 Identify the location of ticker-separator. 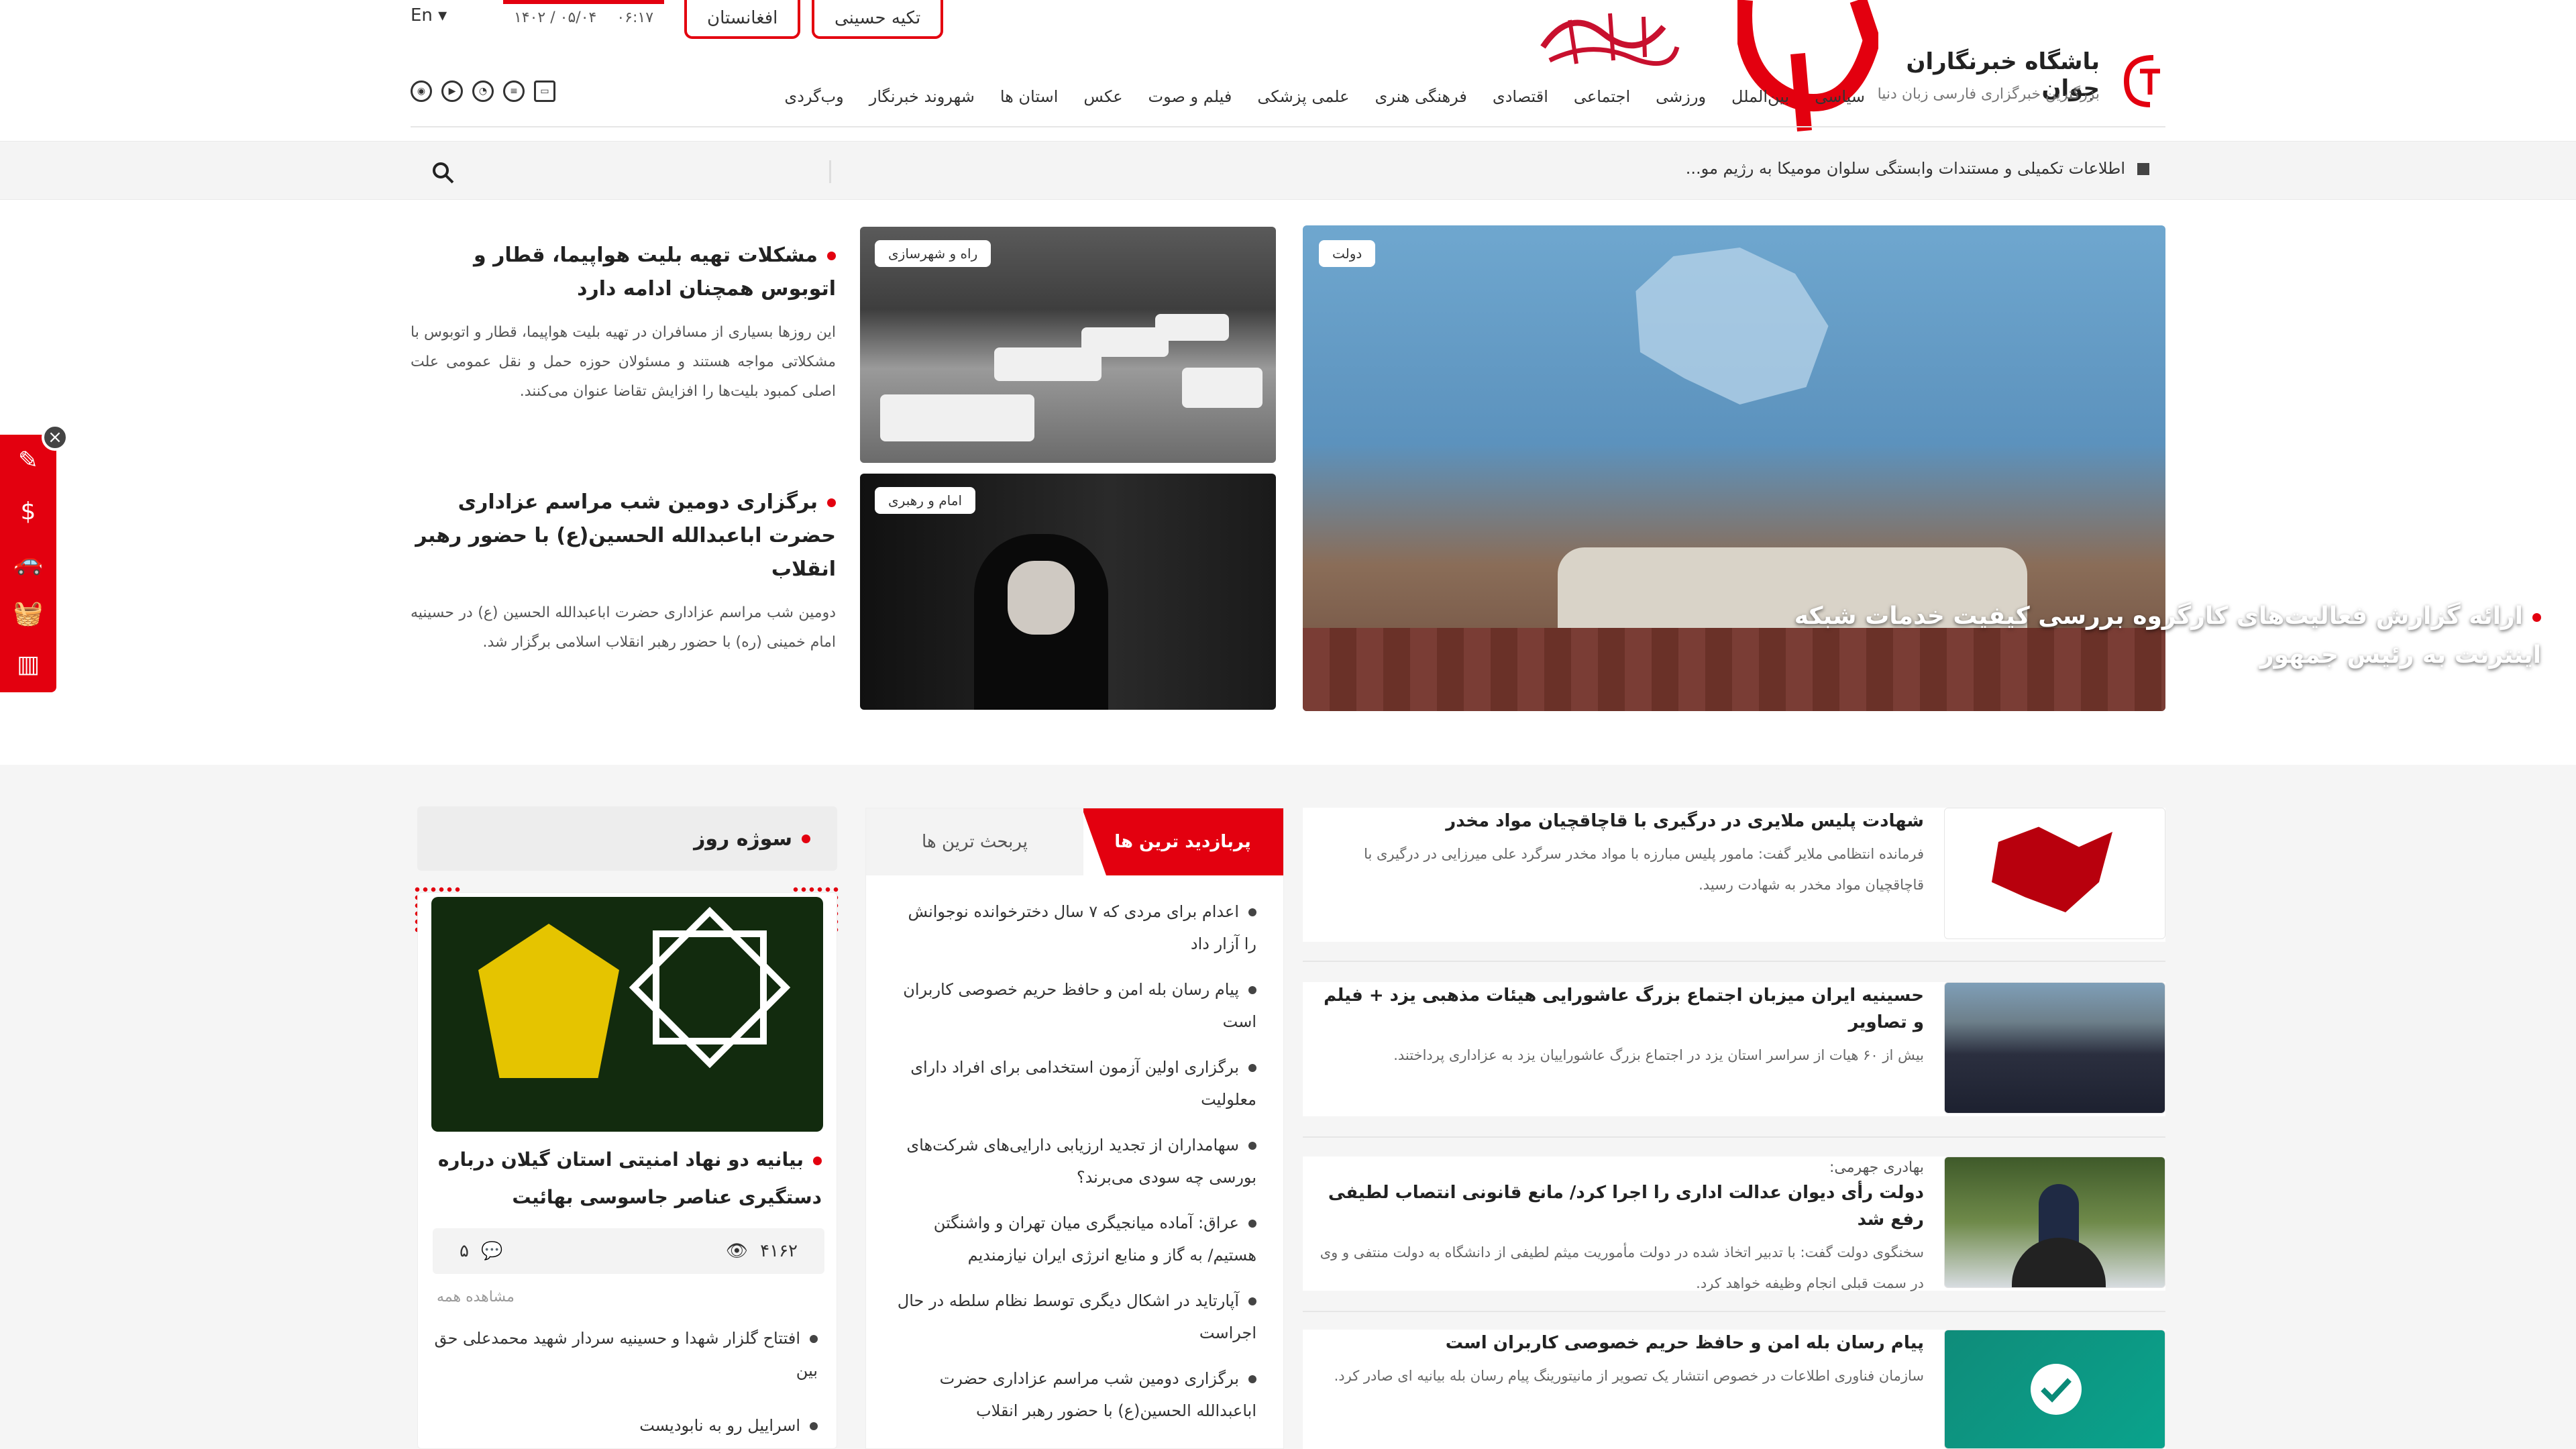
(830, 171).